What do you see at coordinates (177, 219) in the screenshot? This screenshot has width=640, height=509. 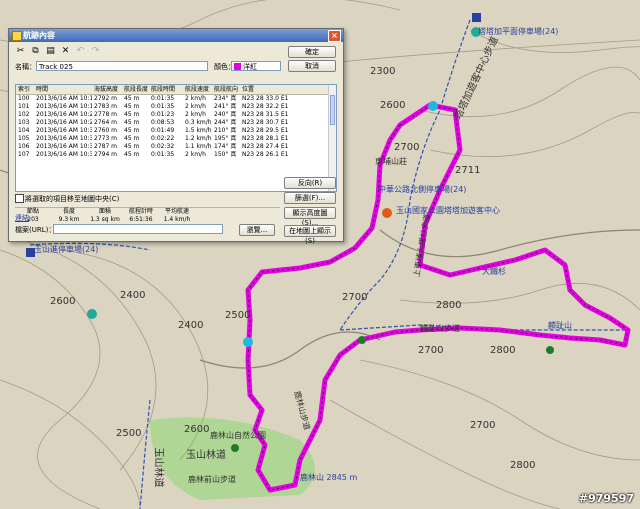 I see `stat-value: 1.4 km/h` at bounding box center [177, 219].